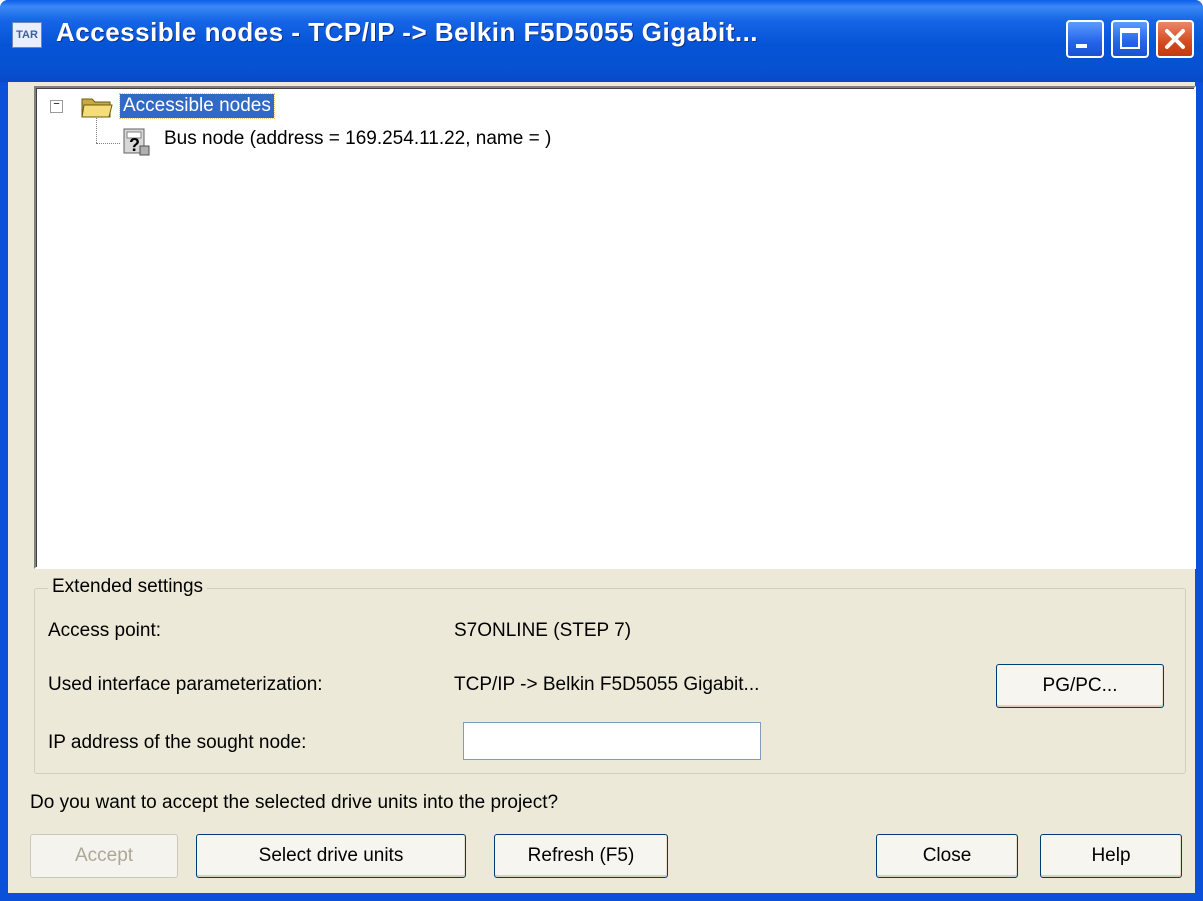 This screenshot has height=901, width=1203. What do you see at coordinates (543, 630) in the screenshot?
I see `access-point-value: S7ONLINE (STEP 7)` at bounding box center [543, 630].